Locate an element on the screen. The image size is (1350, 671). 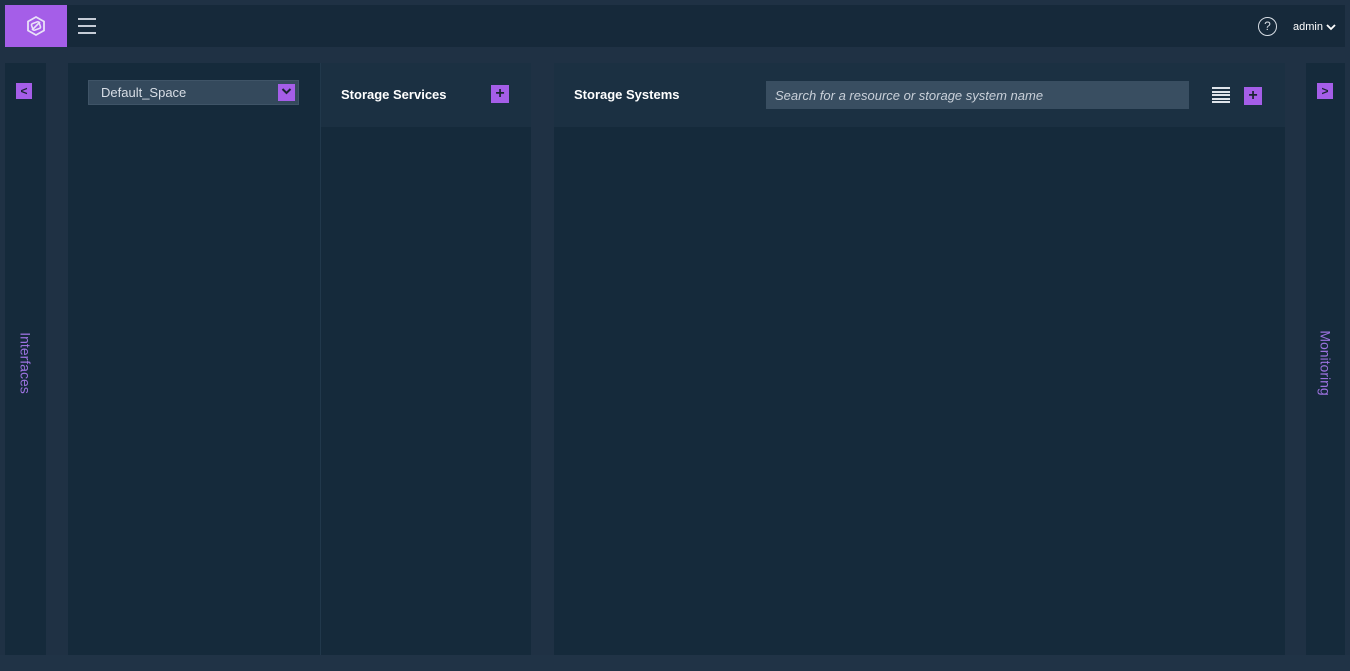
panel-divider is located at coordinates (320, 359).